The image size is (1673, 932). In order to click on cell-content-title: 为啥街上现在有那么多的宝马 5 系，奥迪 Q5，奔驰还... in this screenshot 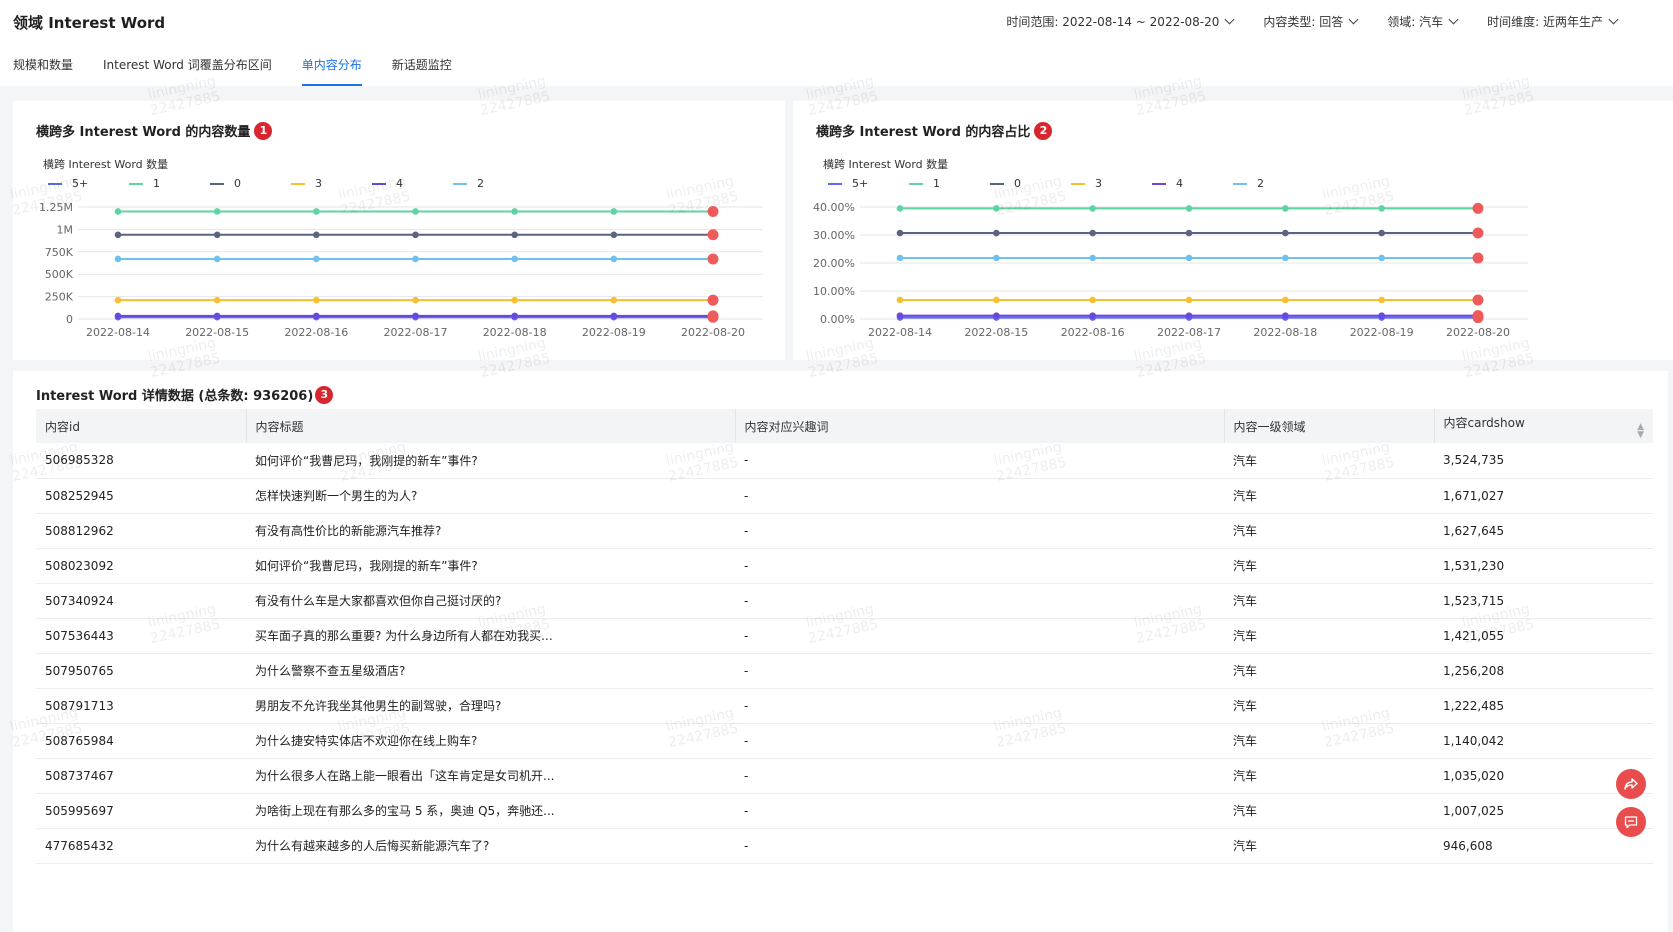, I will do `click(490, 811)`.